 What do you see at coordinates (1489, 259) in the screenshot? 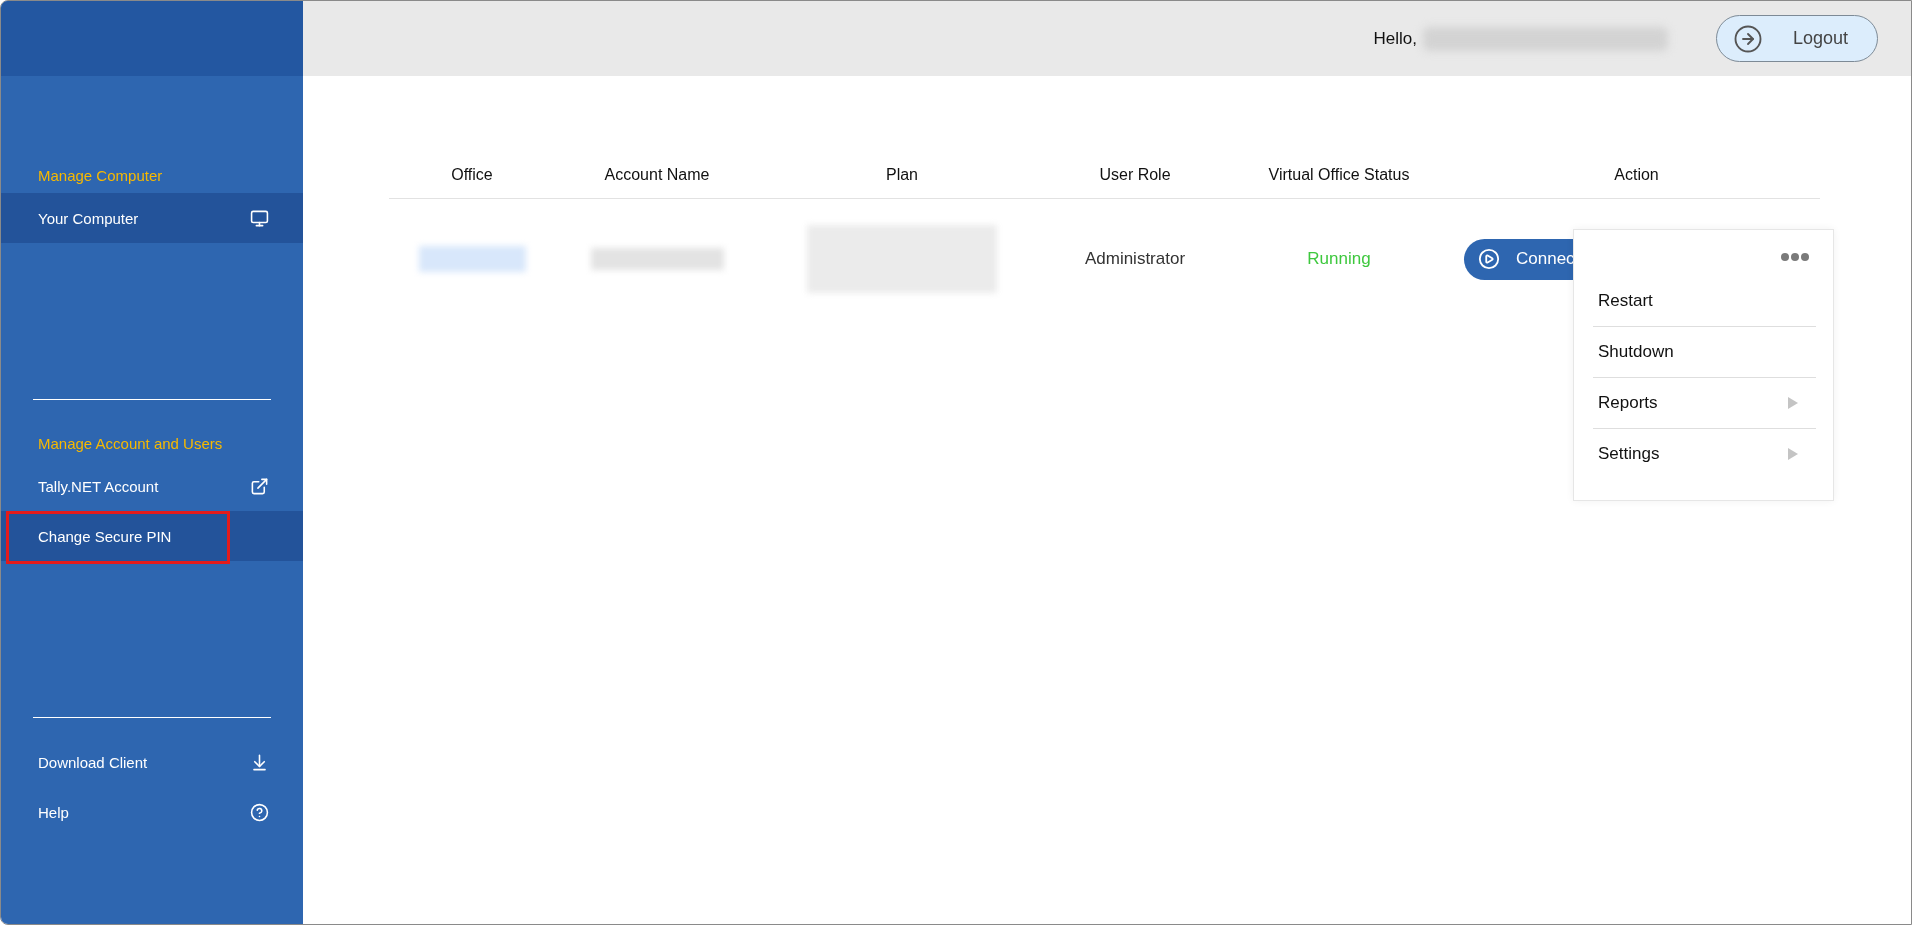
I see `play-icon` at bounding box center [1489, 259].